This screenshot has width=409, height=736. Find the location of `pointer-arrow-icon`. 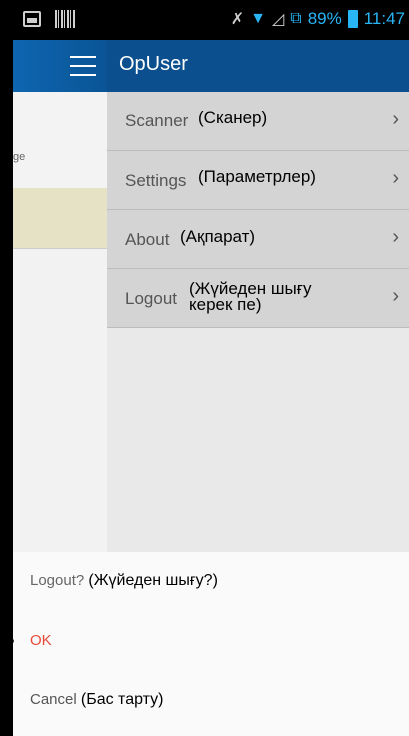

pointer-arrow-icon is located at coordinates (7, 641).